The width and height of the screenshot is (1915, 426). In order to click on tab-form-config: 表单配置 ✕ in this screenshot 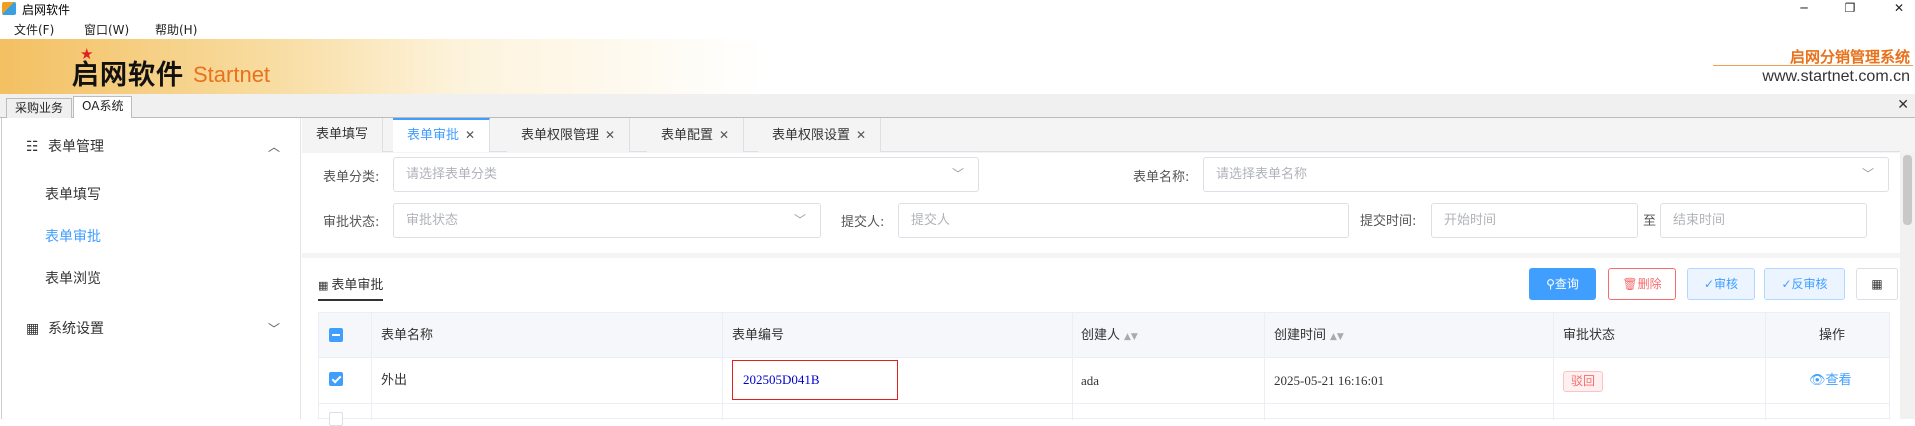, I will do `click(696, 135)`.